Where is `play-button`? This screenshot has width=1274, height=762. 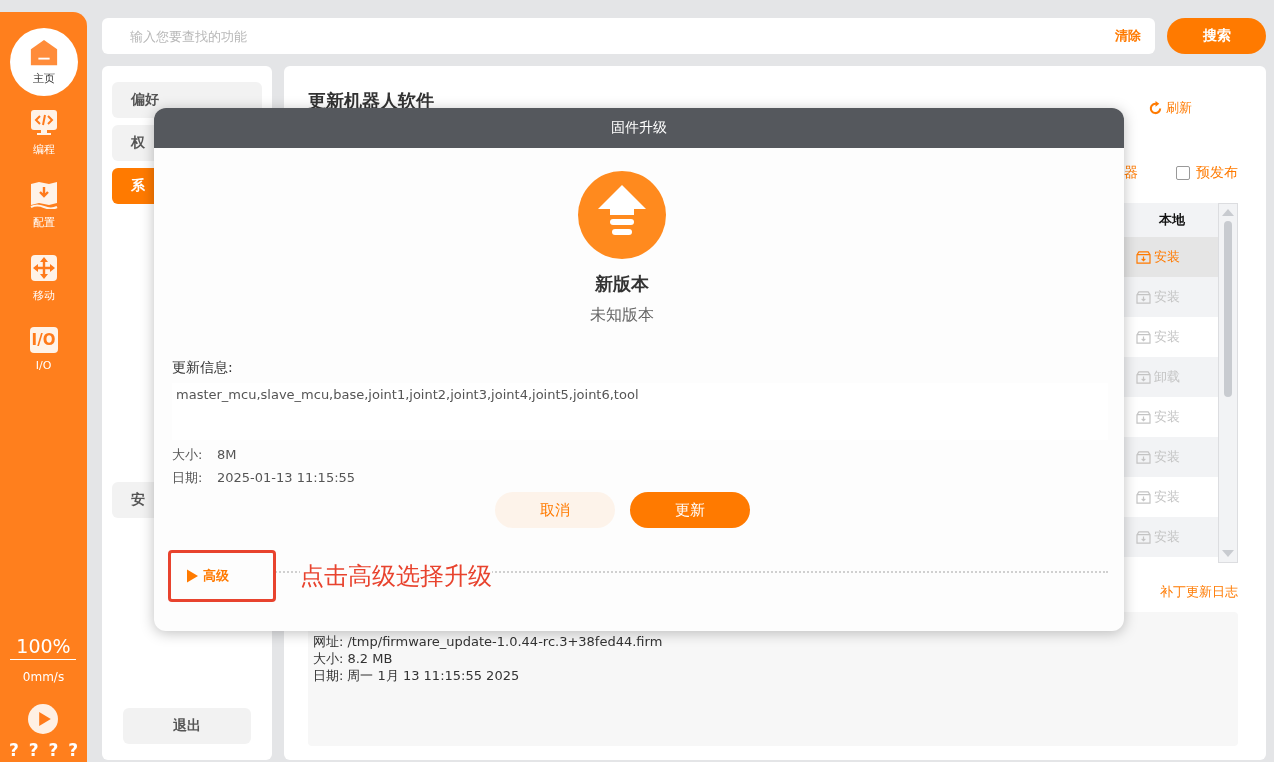
play-button is located at coordinates (43, 719).